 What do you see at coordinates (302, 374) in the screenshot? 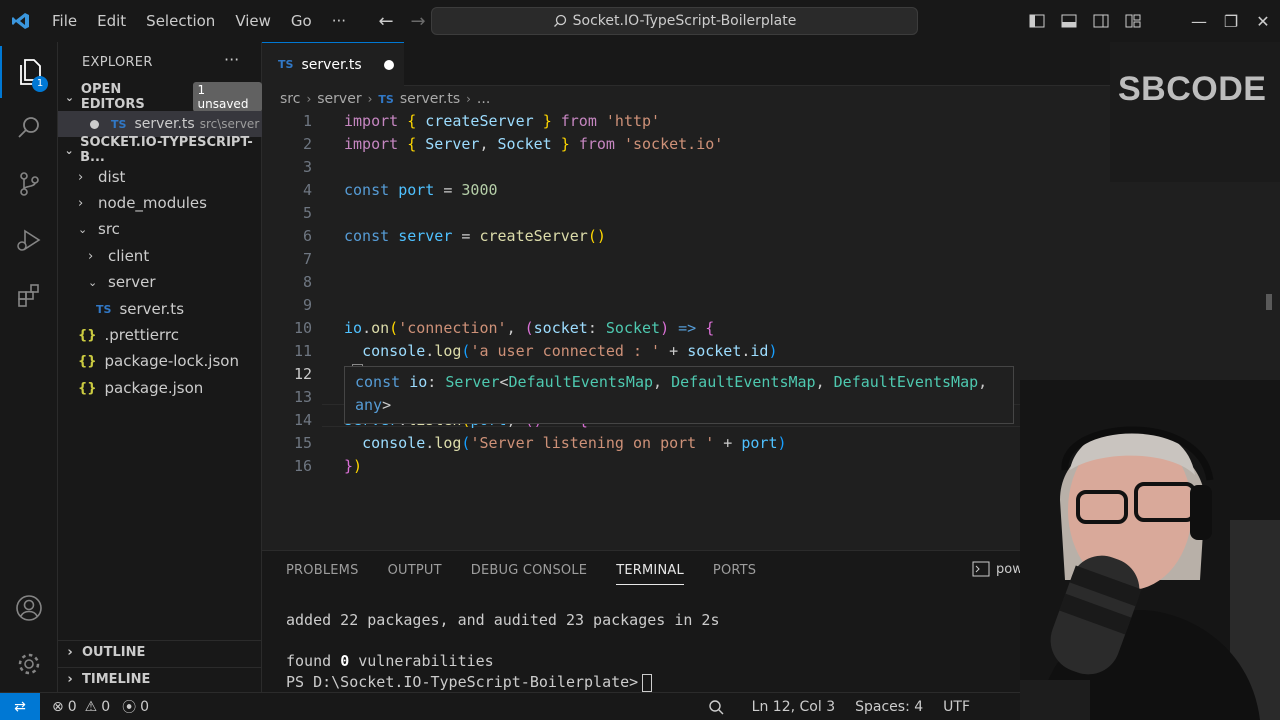
I see `line-number: 12` at bounding box center [302, 374].